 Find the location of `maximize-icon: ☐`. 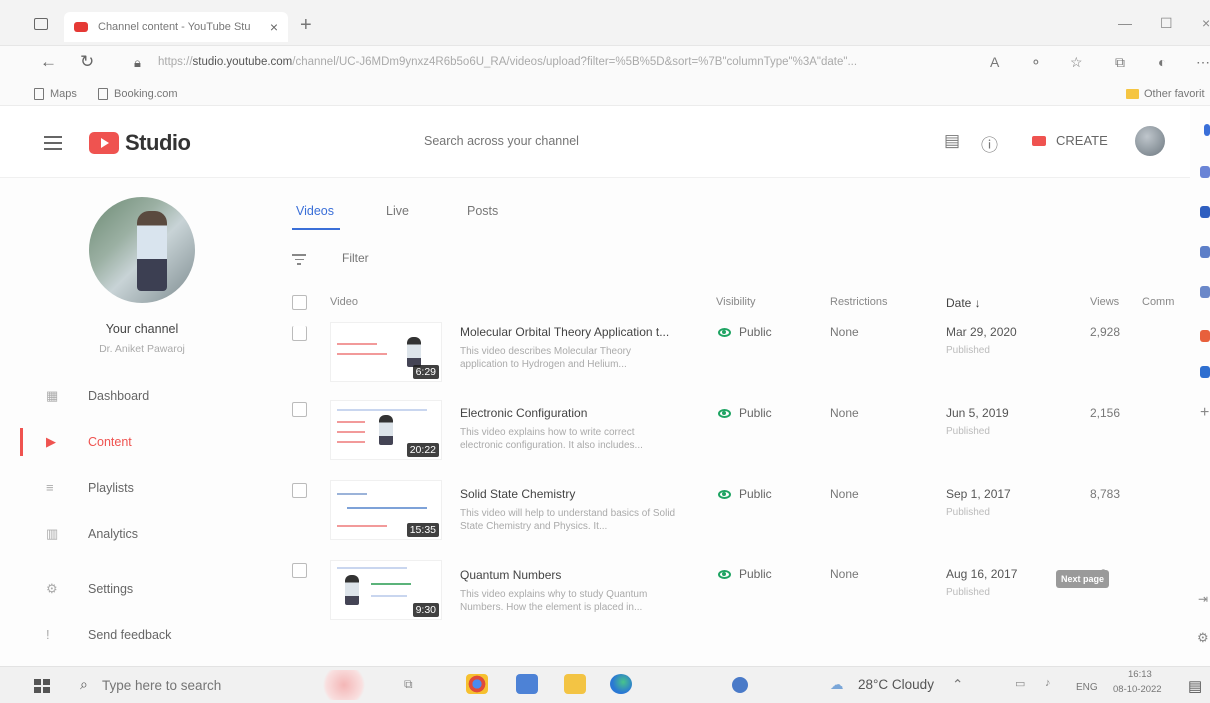

maximize-icon: ☐ is located at coordinates (1166, 23).